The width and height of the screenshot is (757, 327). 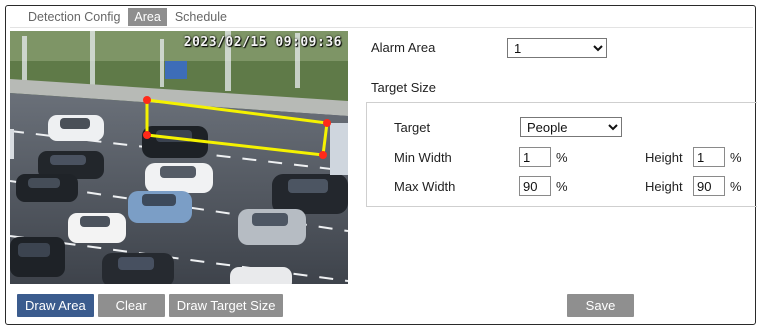 What do you see at coordinates (412, 127) in the screenshot?
I see `target-label: Target` at bounding box center [412, 127].